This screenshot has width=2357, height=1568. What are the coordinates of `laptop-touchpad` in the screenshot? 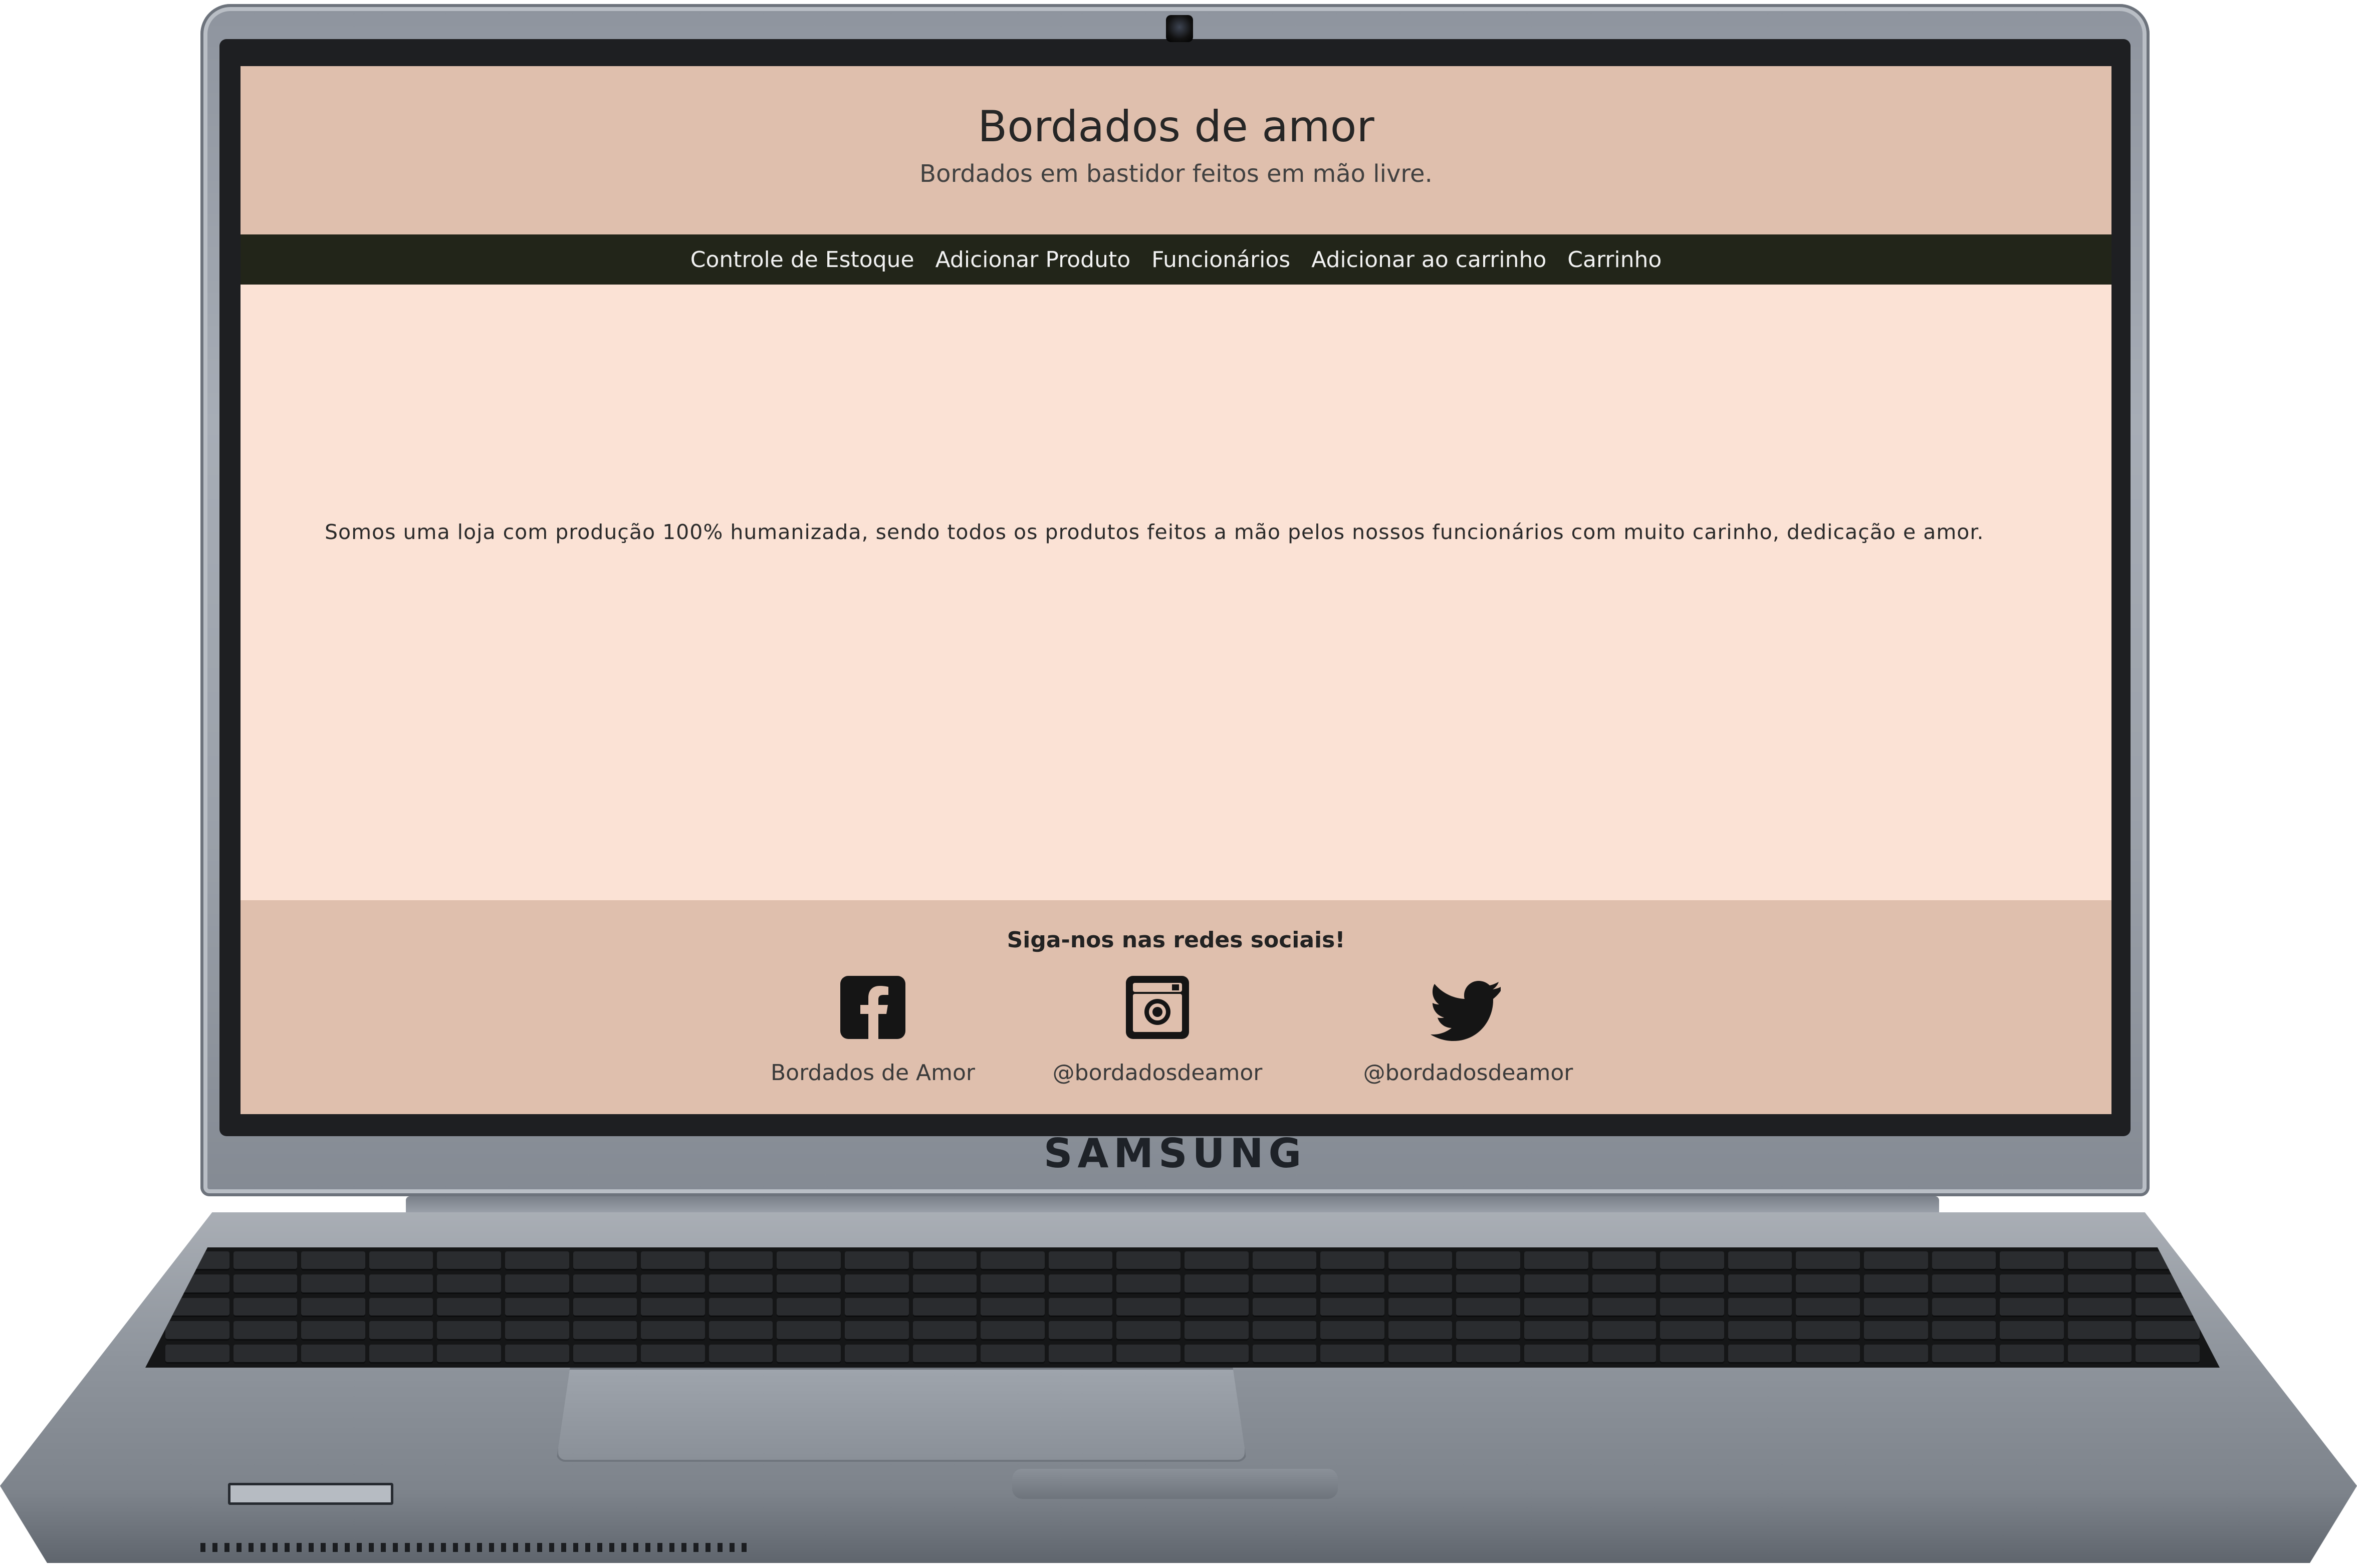 It's located at (901, 1415).